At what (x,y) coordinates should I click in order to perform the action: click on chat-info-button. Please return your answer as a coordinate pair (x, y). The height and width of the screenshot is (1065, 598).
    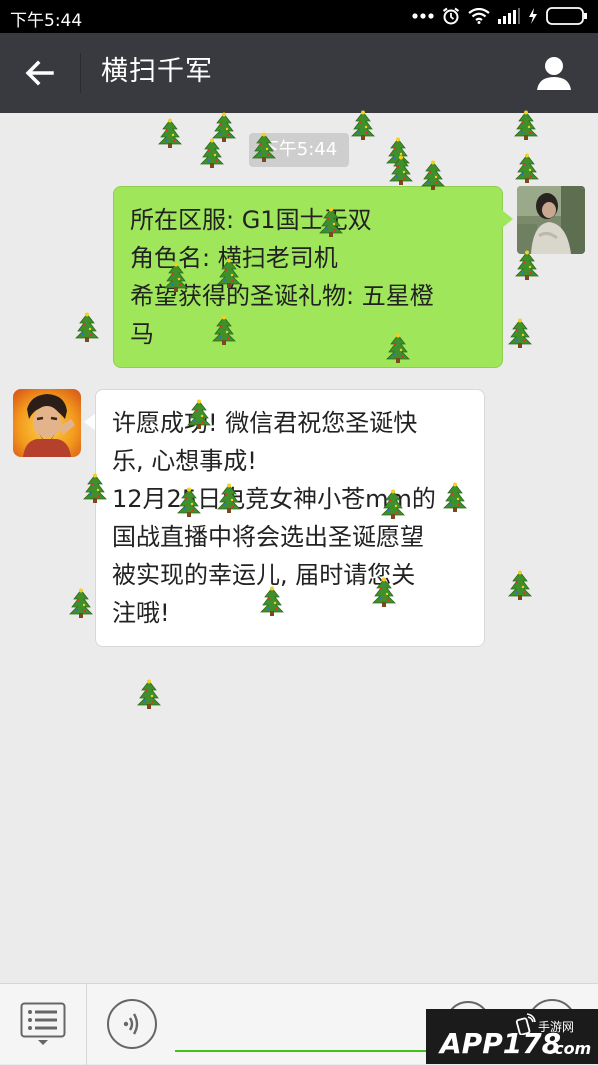
    Looking at the image, I should click on (554, 73).